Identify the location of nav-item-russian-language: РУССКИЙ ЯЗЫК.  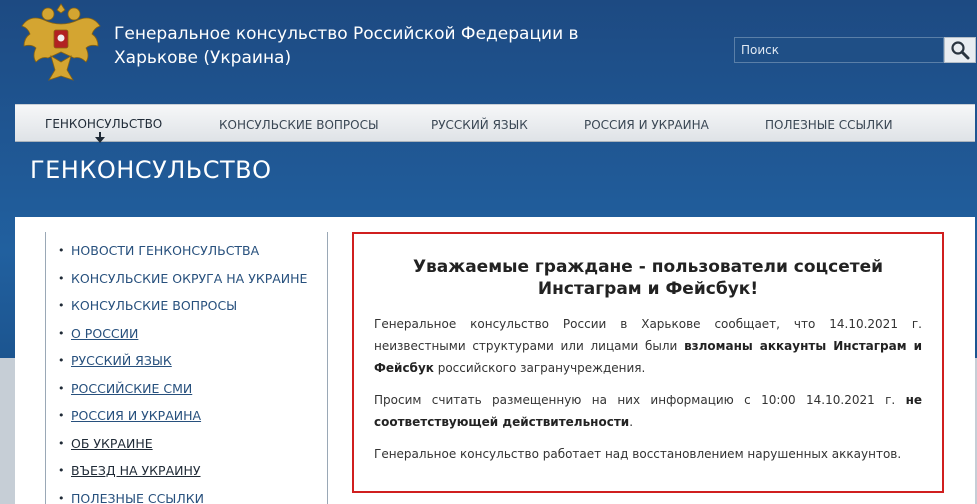
(479, 124).